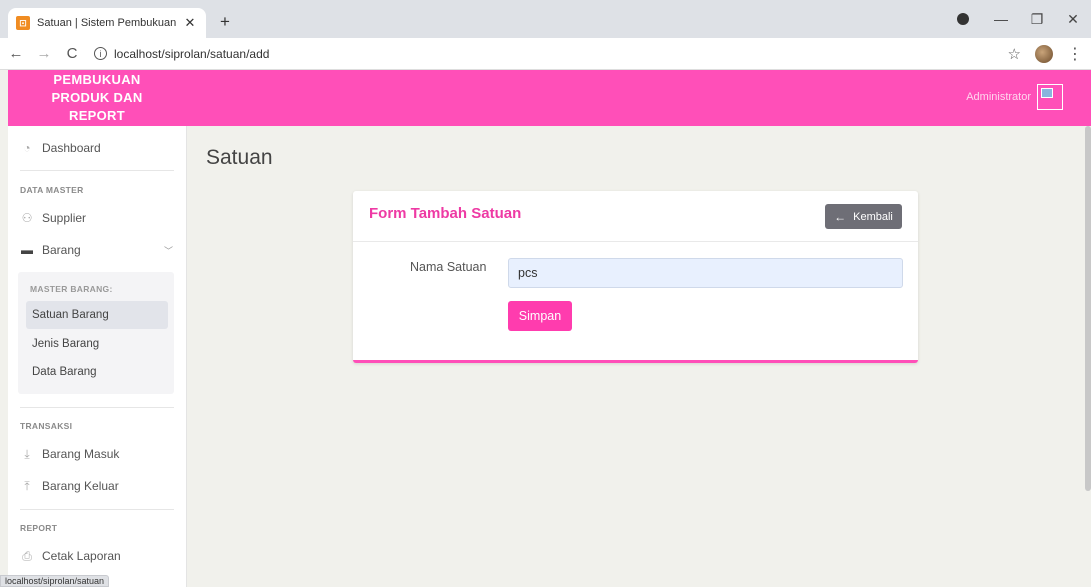 The width and height of the screenshot is (1091, 587). Describe the element at coordinates (100, 53) in the screenshot. I see `info-icon: i` at that location.